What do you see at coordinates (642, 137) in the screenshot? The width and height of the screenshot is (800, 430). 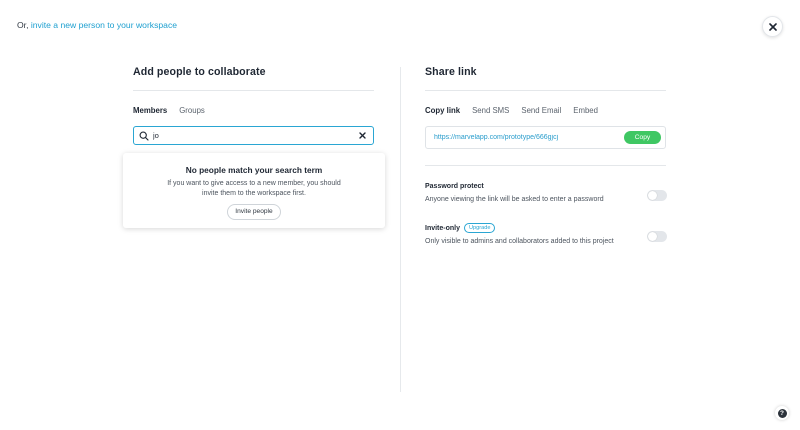 I see `copy-link-button: Copy` at bounding box center [642, 137].